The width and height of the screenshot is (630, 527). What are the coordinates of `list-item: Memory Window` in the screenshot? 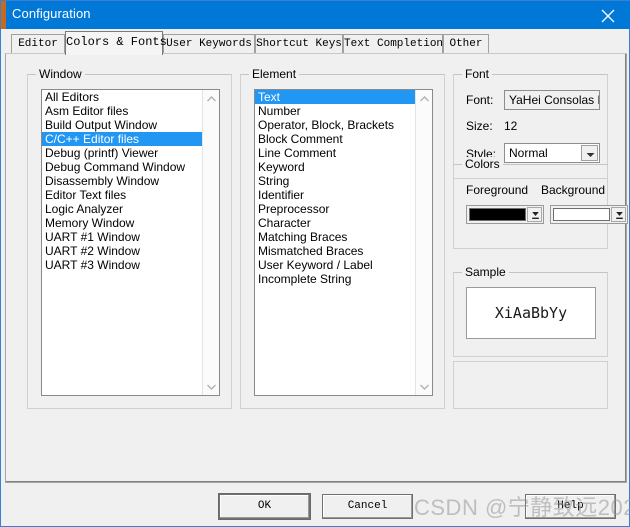 It's located at (122, 223).